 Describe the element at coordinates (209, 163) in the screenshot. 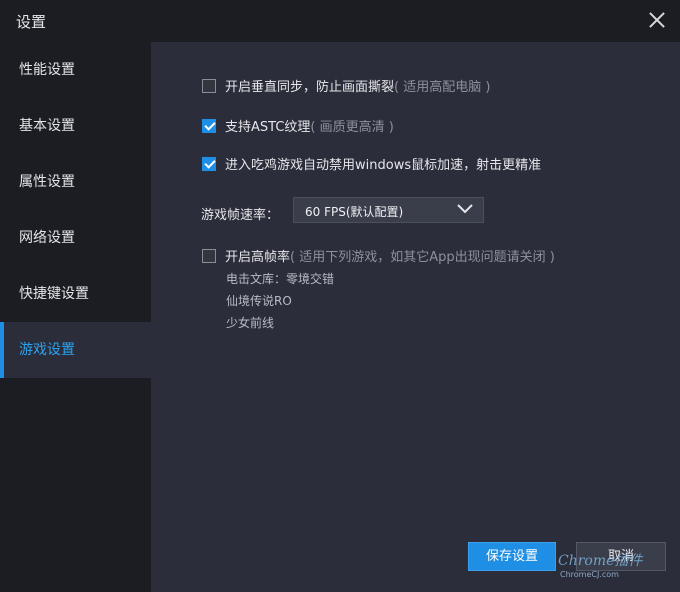

I see `mouse-accel-checkbox` at that location.